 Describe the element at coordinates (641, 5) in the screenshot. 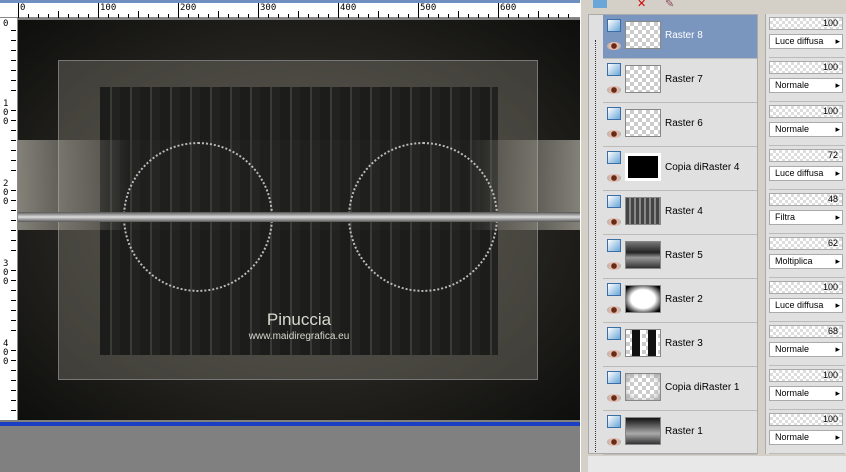

I see `delete-layer-icon: ✕` at that location.